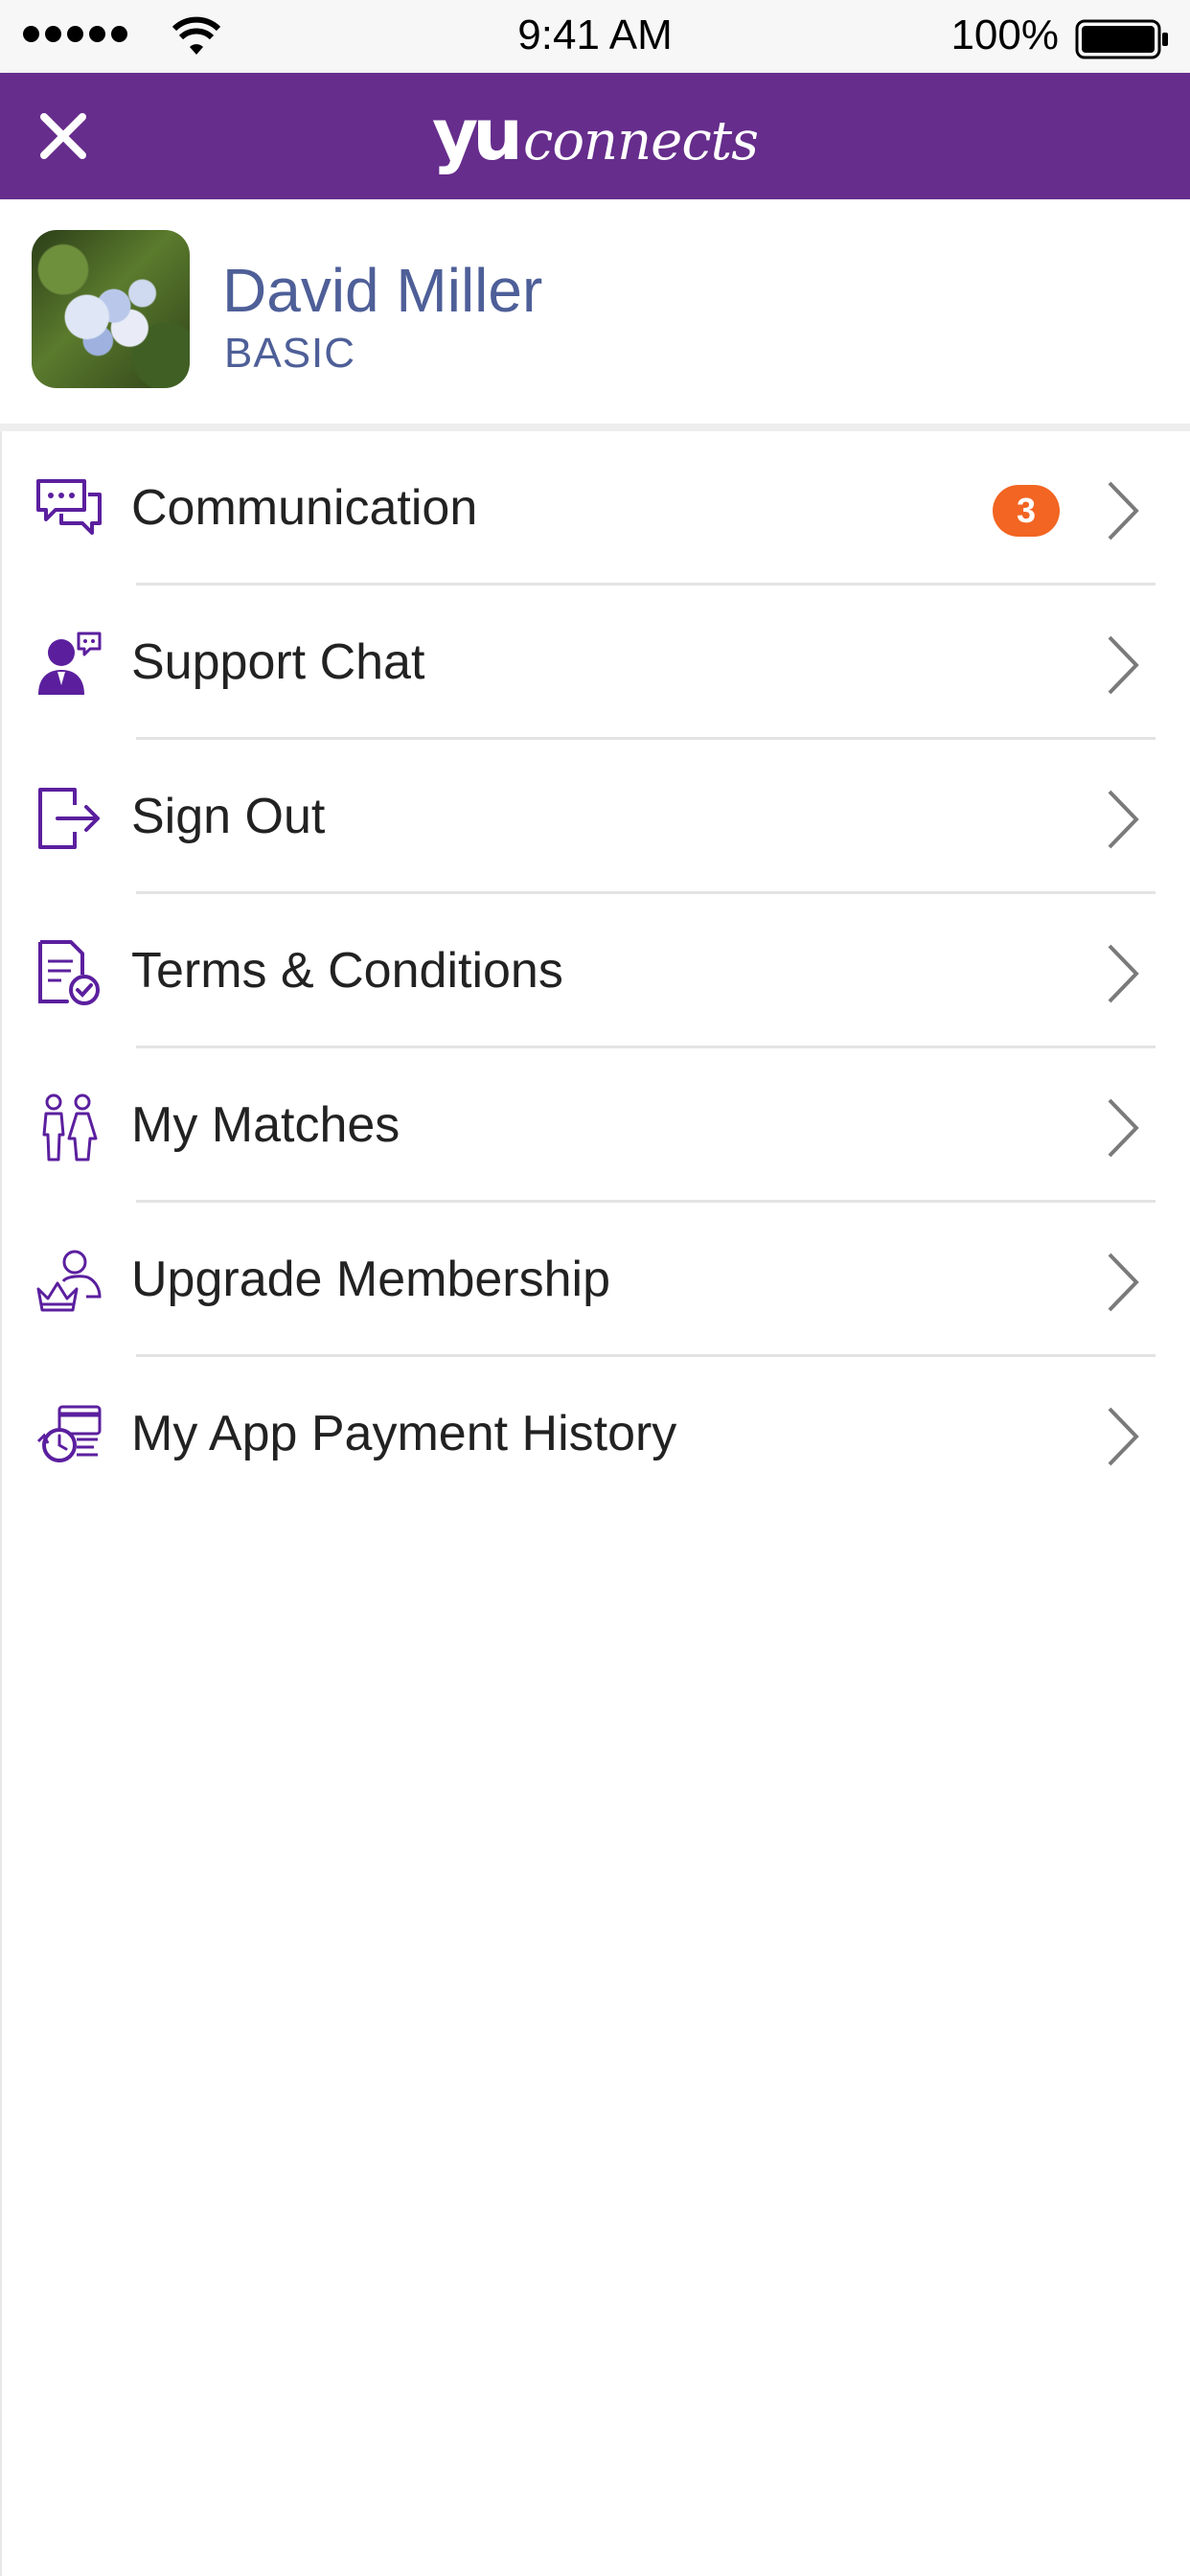 This screenshot has width=1190, height=2576. I want to click on menu-item-upgrade-membership: Upgrade Membership, so click(595, 1280).